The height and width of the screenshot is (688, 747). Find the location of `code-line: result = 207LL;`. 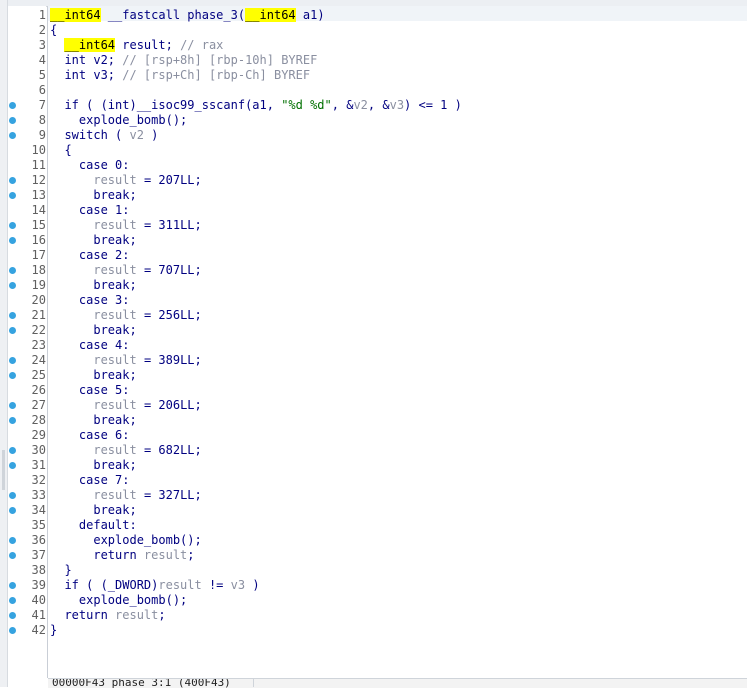

code-line: result = 207LL; is located at coordinates (126, 180).